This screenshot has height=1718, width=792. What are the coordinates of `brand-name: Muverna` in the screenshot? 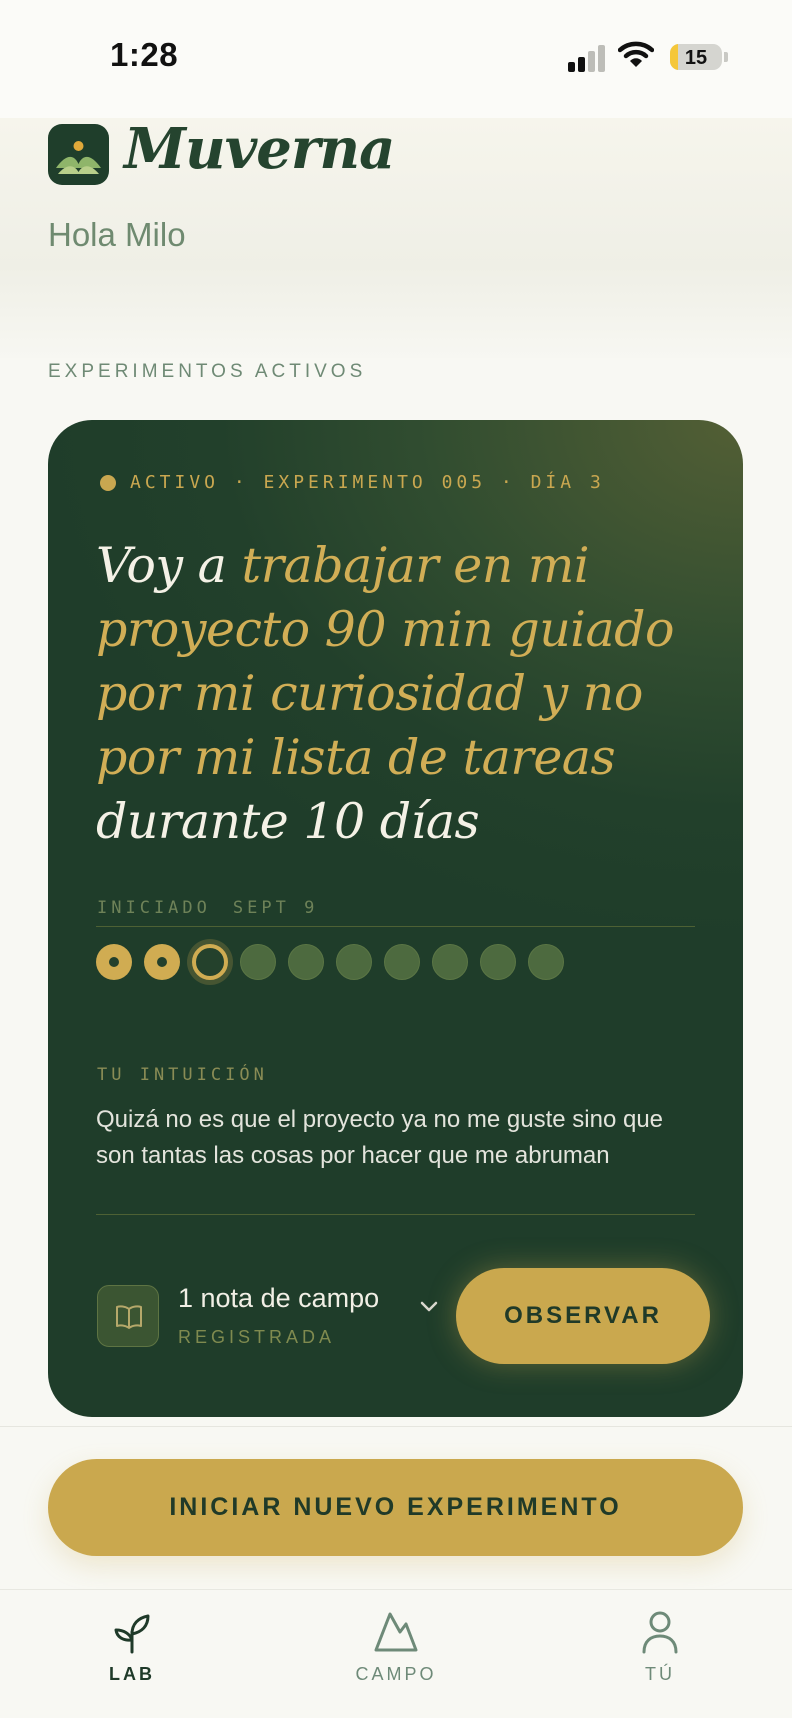 It's located at (259, 149).